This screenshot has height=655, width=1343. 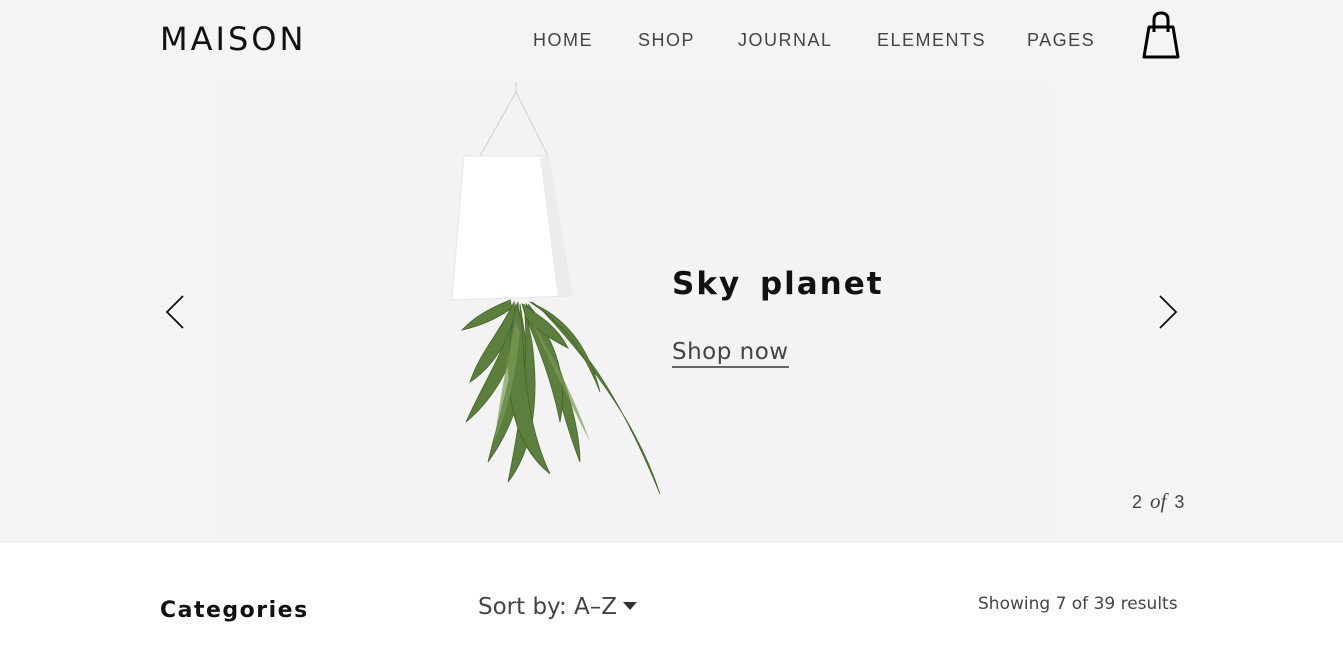 What do you see at coordinates (175, 312) in the screenshot?
I see `chevron-left-icon` at bounding box center [175, 312].